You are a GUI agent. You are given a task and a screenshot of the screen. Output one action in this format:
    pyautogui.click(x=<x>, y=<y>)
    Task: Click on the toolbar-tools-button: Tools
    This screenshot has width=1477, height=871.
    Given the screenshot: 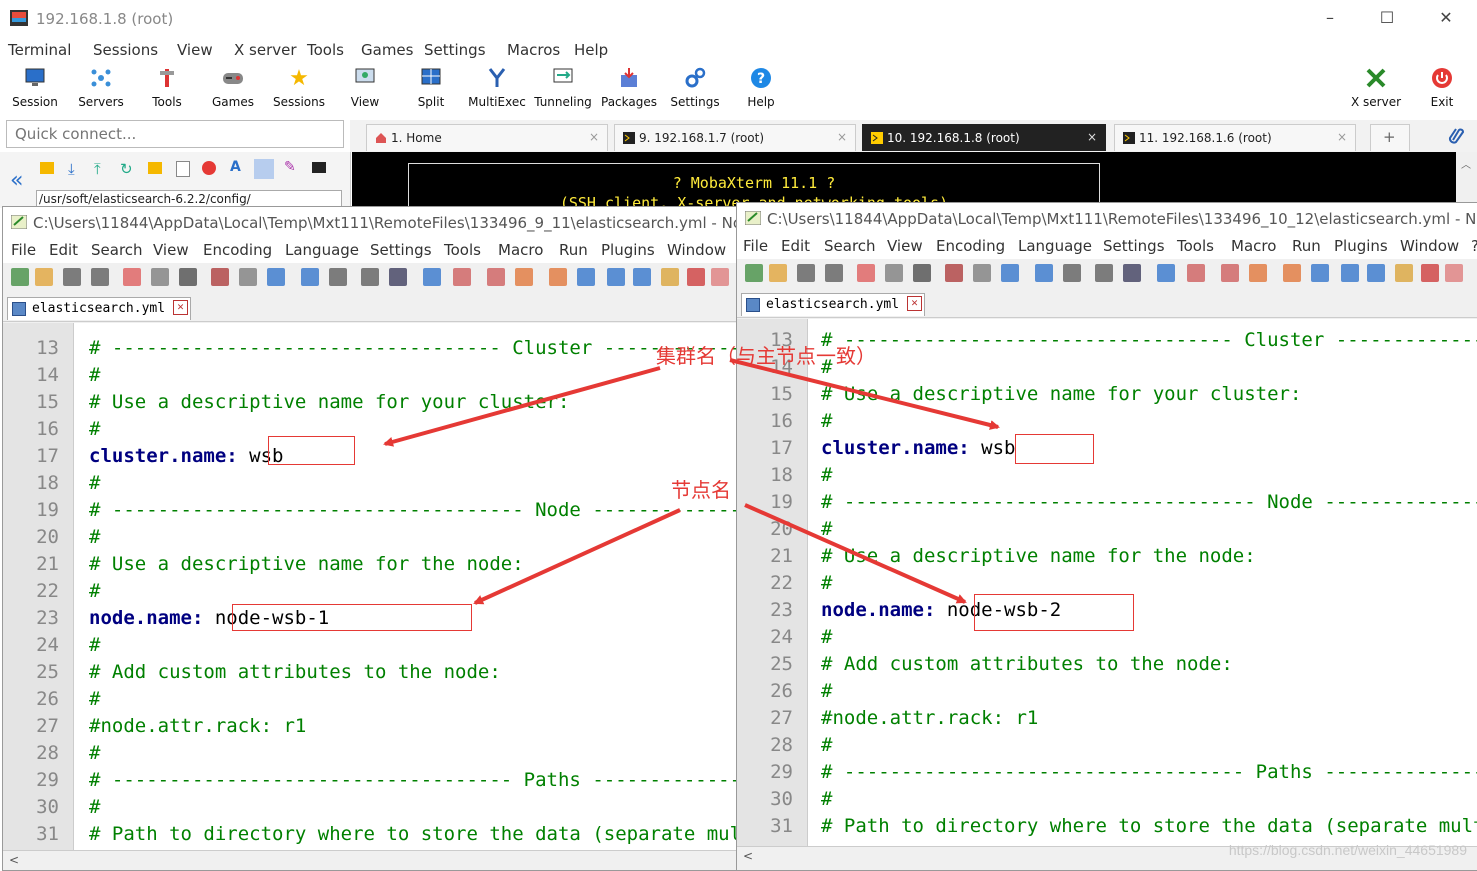 What is the action you would take?
    pyautogui.click(x=167, y=87)
    